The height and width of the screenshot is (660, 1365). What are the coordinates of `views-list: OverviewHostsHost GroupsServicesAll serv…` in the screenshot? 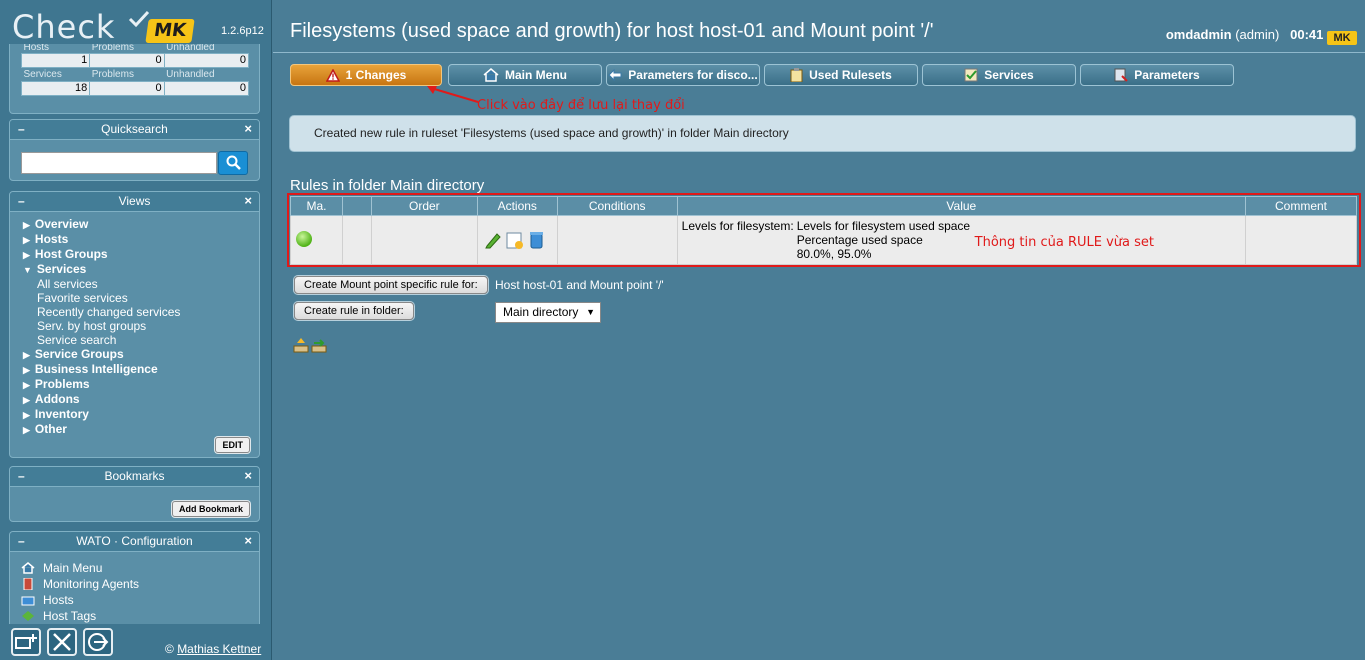 It's located at (134, 324).